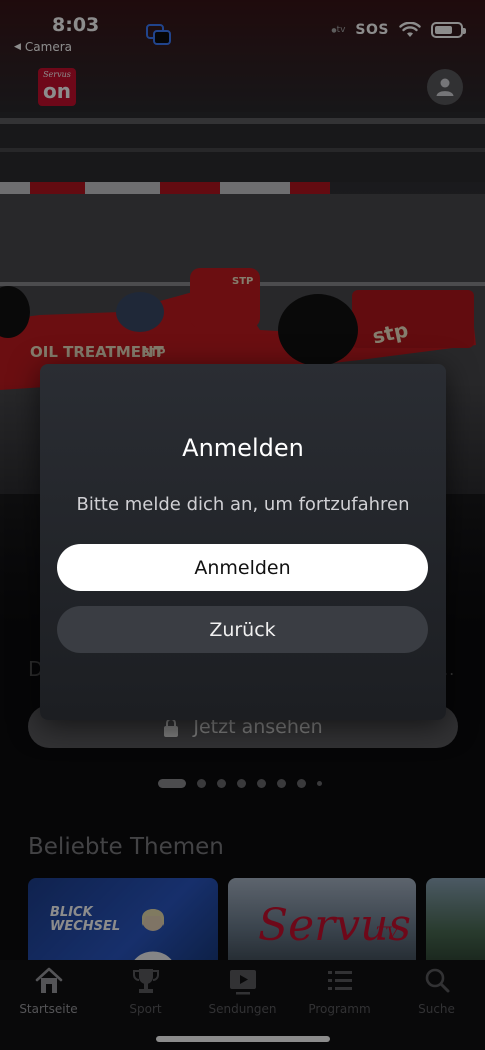 This screenshot has width=485, height=1050. What do you see at coordinates (243, 504) in the screenshot?
I see `dialog-message: Bitte melde dich an, um fortzufahren` at bounding box center [243, 504].